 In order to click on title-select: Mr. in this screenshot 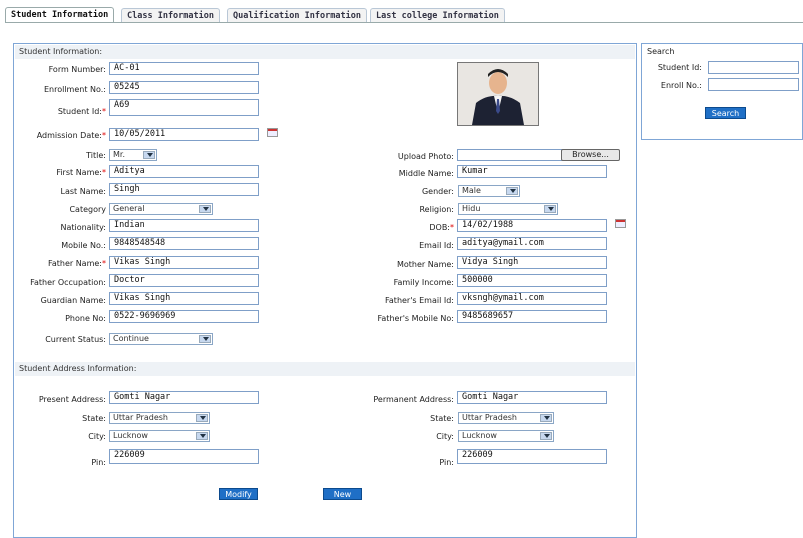, I will do `click(133, 155)`.